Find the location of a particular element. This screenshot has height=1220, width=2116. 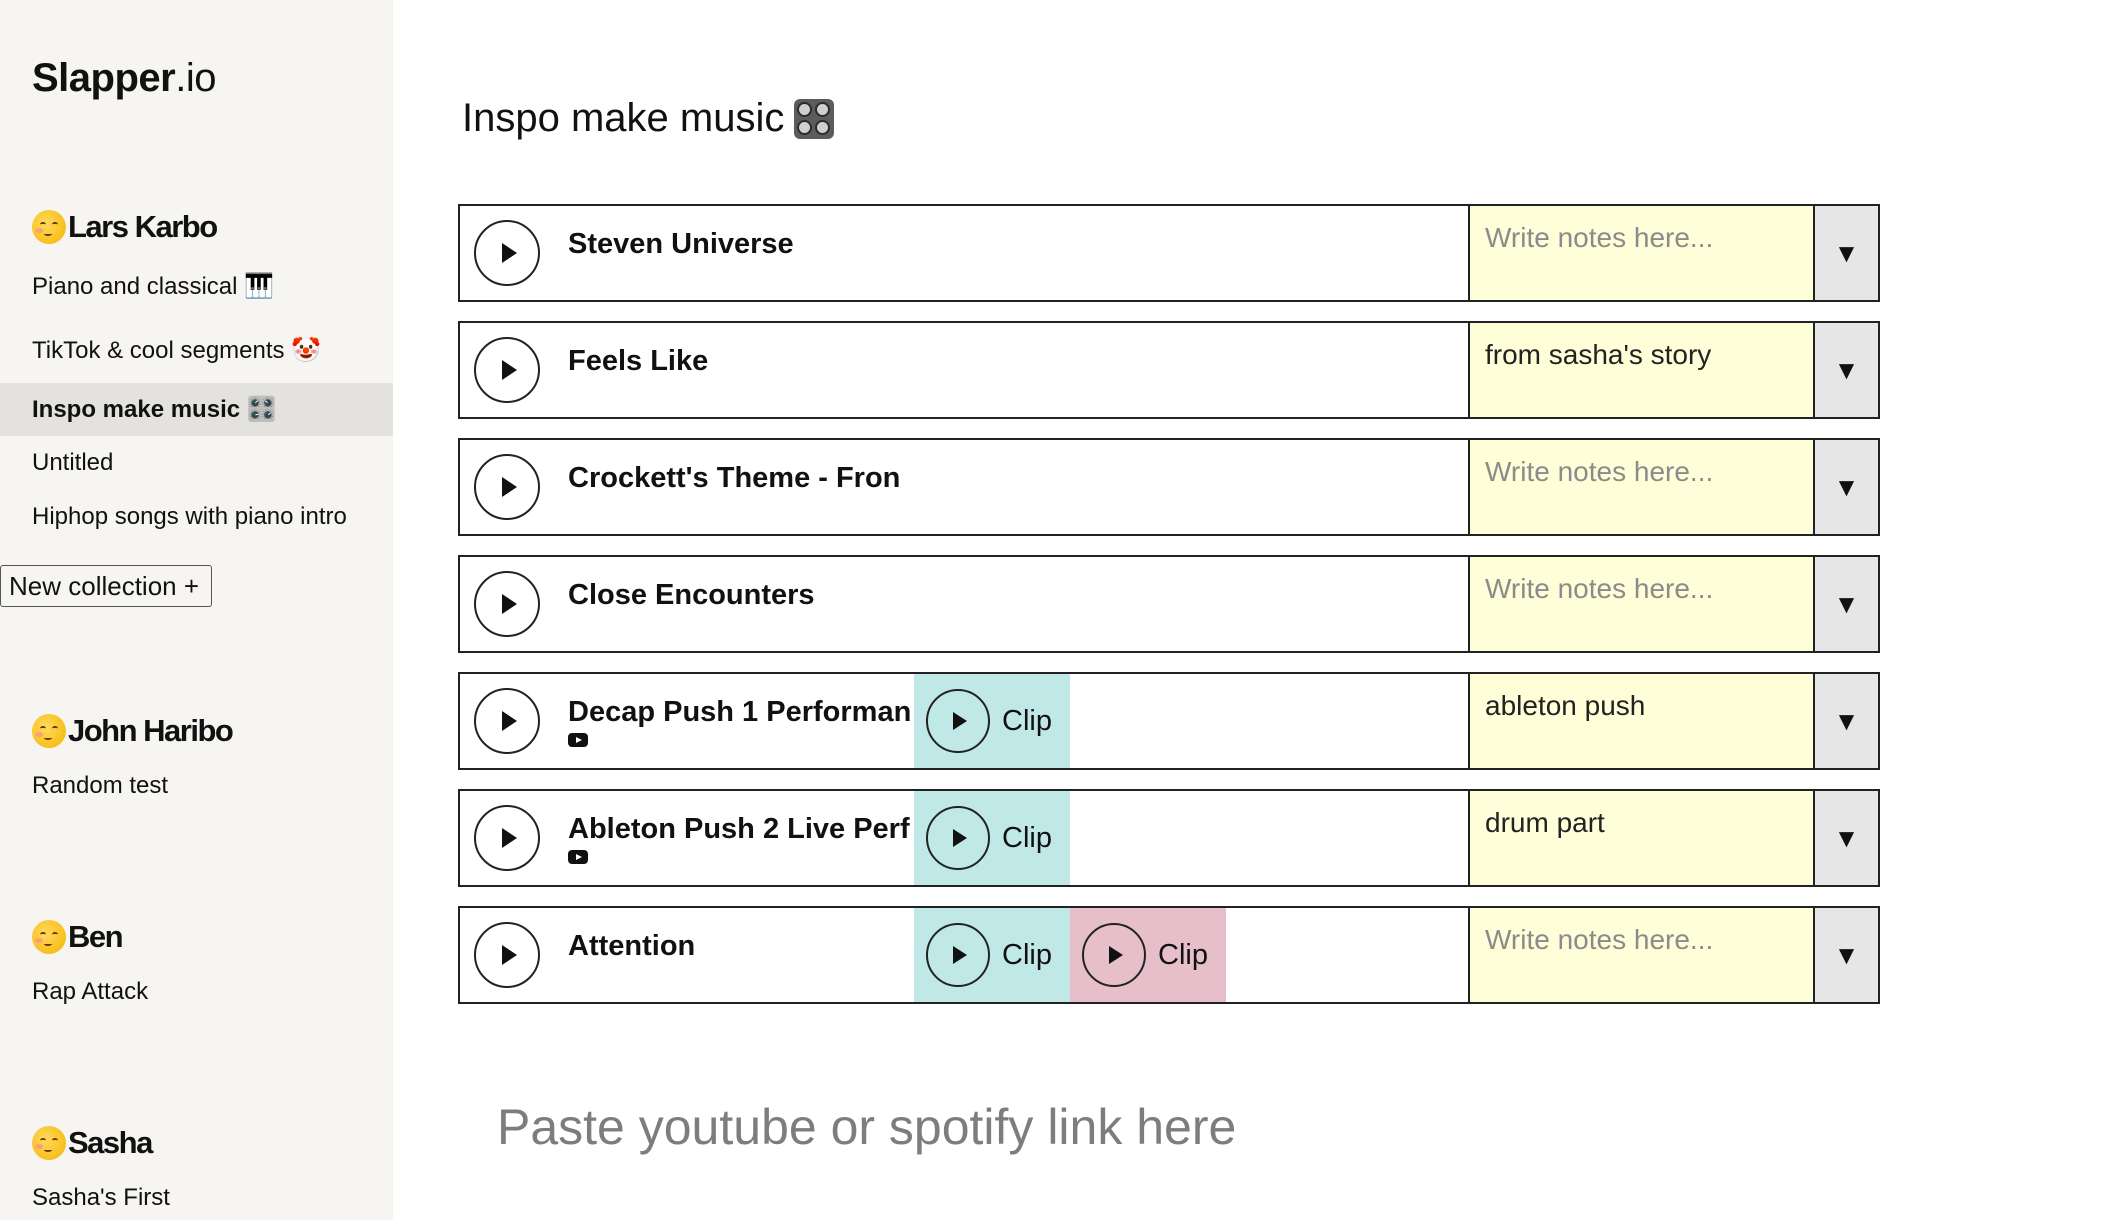

user-heading: Sasha is located at coordinates (92, 1143).